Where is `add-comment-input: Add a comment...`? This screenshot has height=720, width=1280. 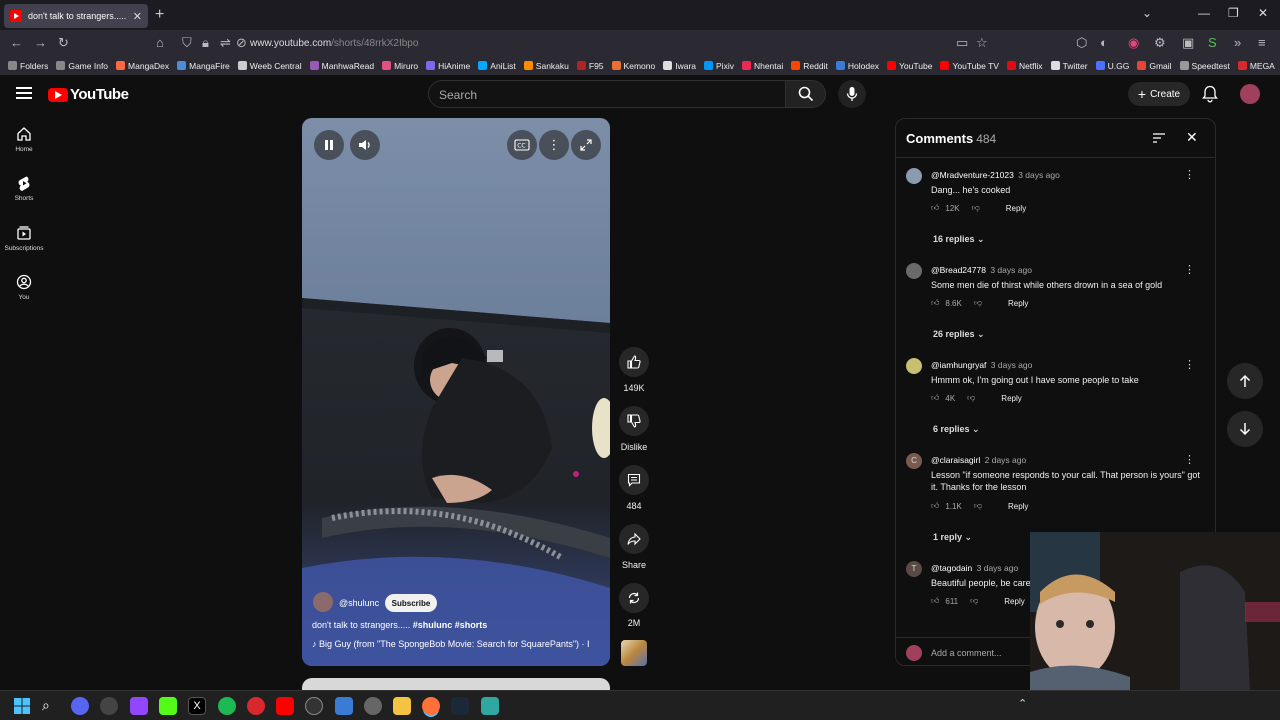 add-comment-input: Add a comment... is located at coordinates (966, 653).